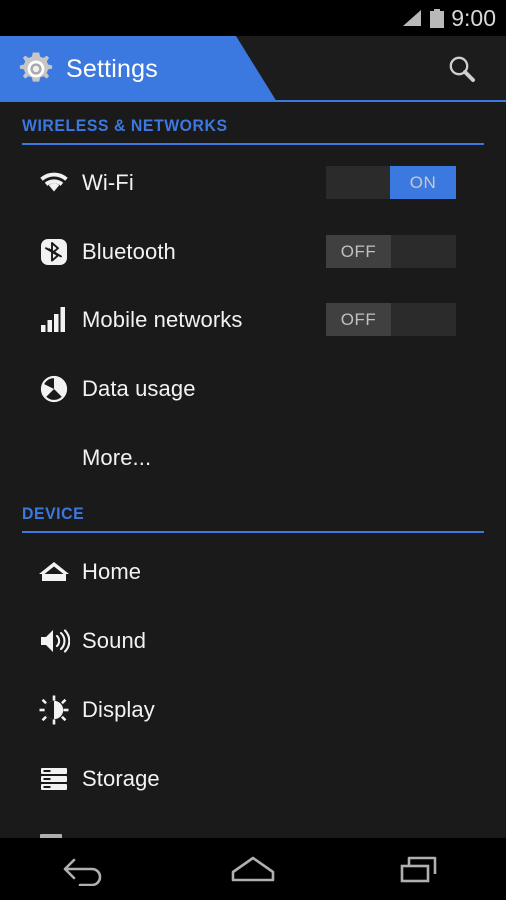 The width and height of the screenshot is (506, 900). I want to click on search-icon, so click(462, 69).